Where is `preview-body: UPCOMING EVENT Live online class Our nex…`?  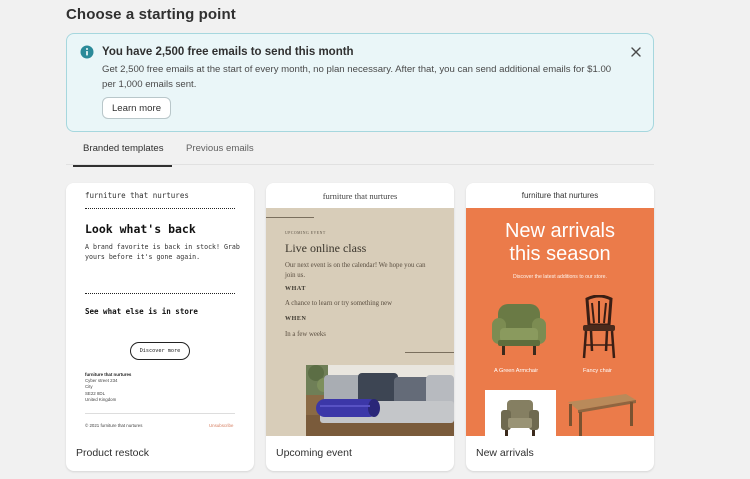 preview-body: UPCOMING EVENT Live online class Our nex… is located at coordinates (360, 322).